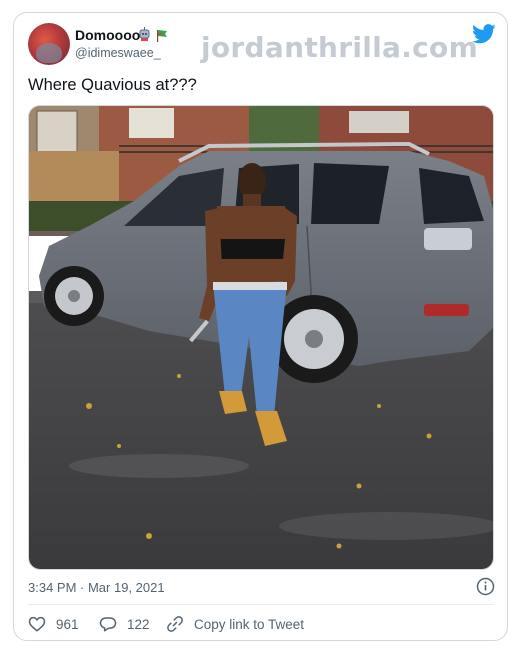  I want to click on reply-icon, so click(108, 624).